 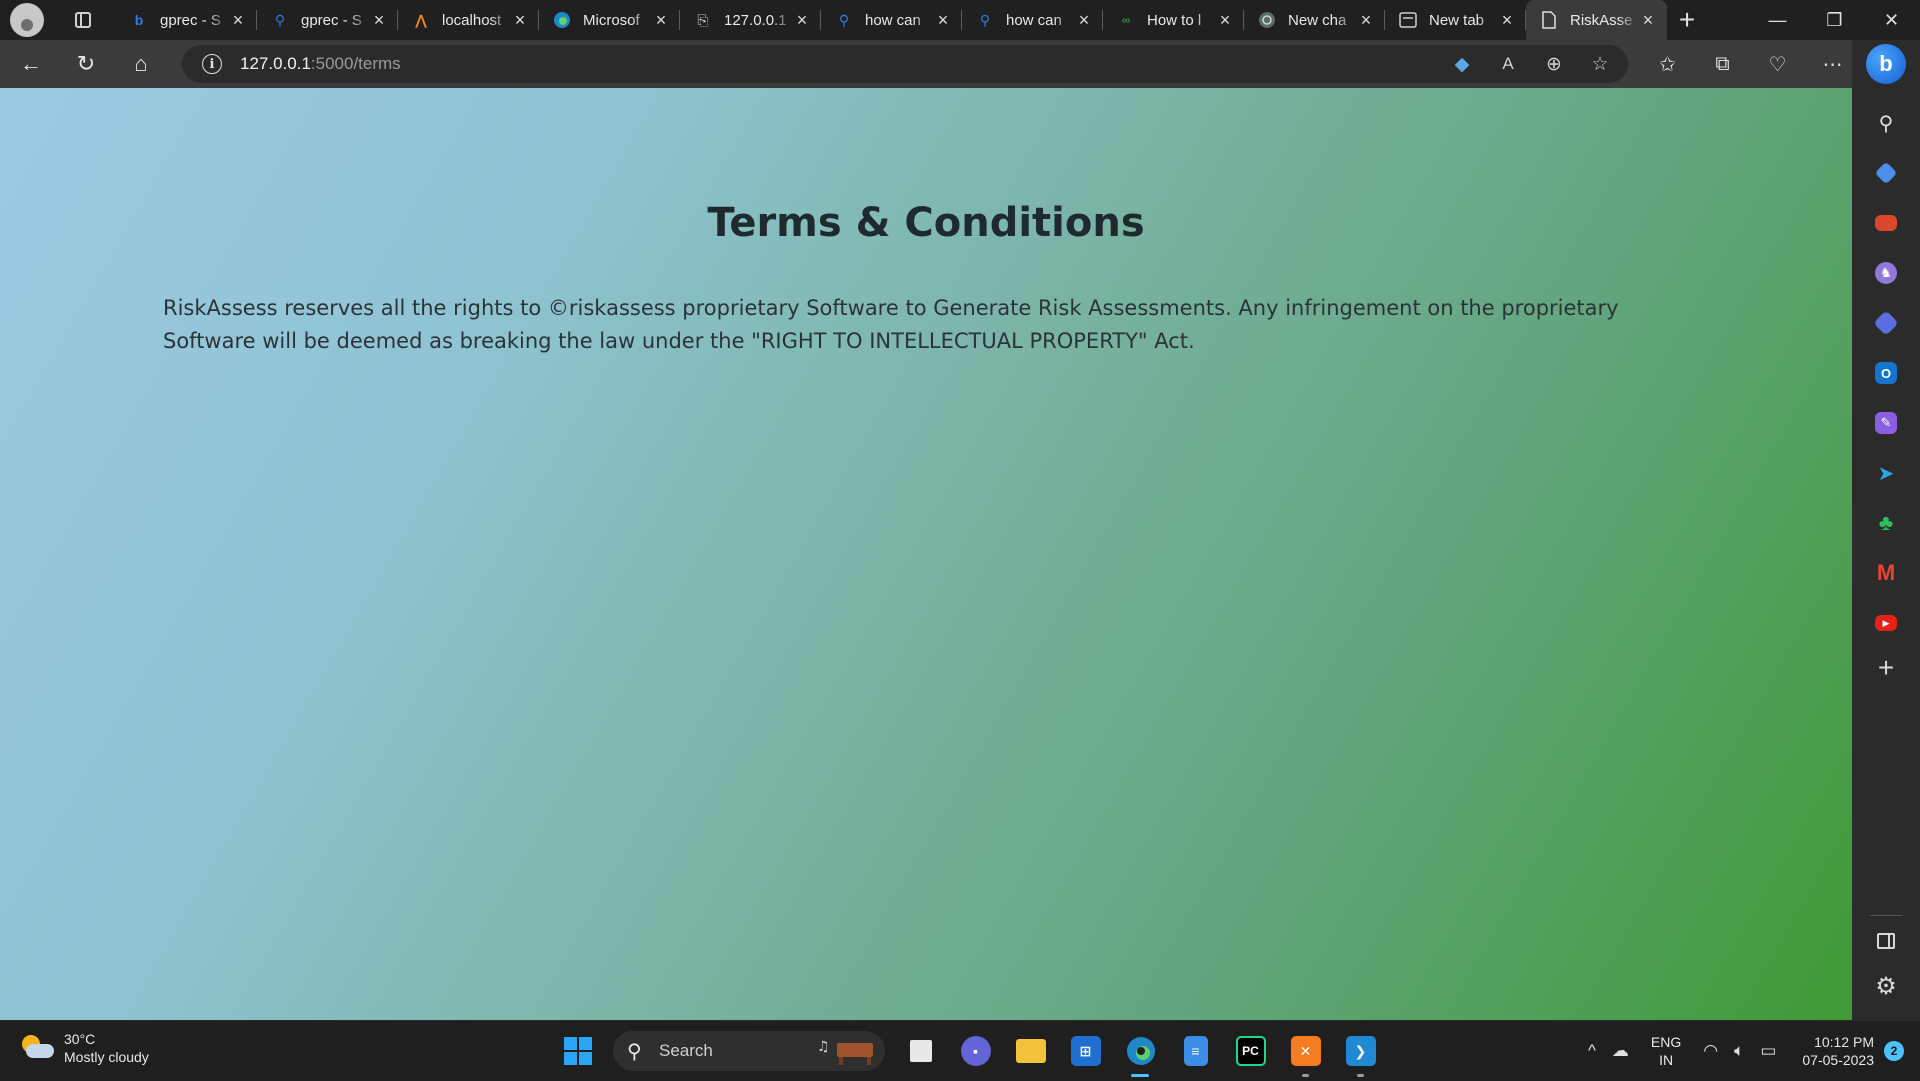 What do you see at coordinates (905, 64) in the screenshot?
I see `address-bar: i 127.0.0.1:5000/terms ◆ A ⊕ ☆` at bounding box center [905, 64].